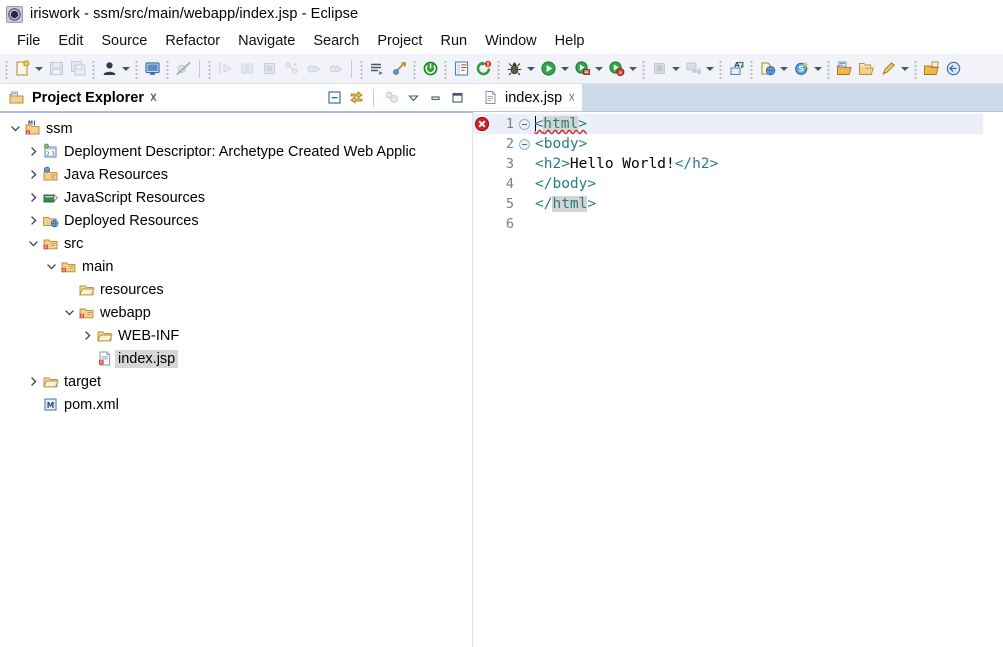 The height and width of the screenshot is (647, 1003). What do you see at coordinates (736, 69) in the screenshot?
I see `new-java-class-icon: A` at bounding box center [736, 69].